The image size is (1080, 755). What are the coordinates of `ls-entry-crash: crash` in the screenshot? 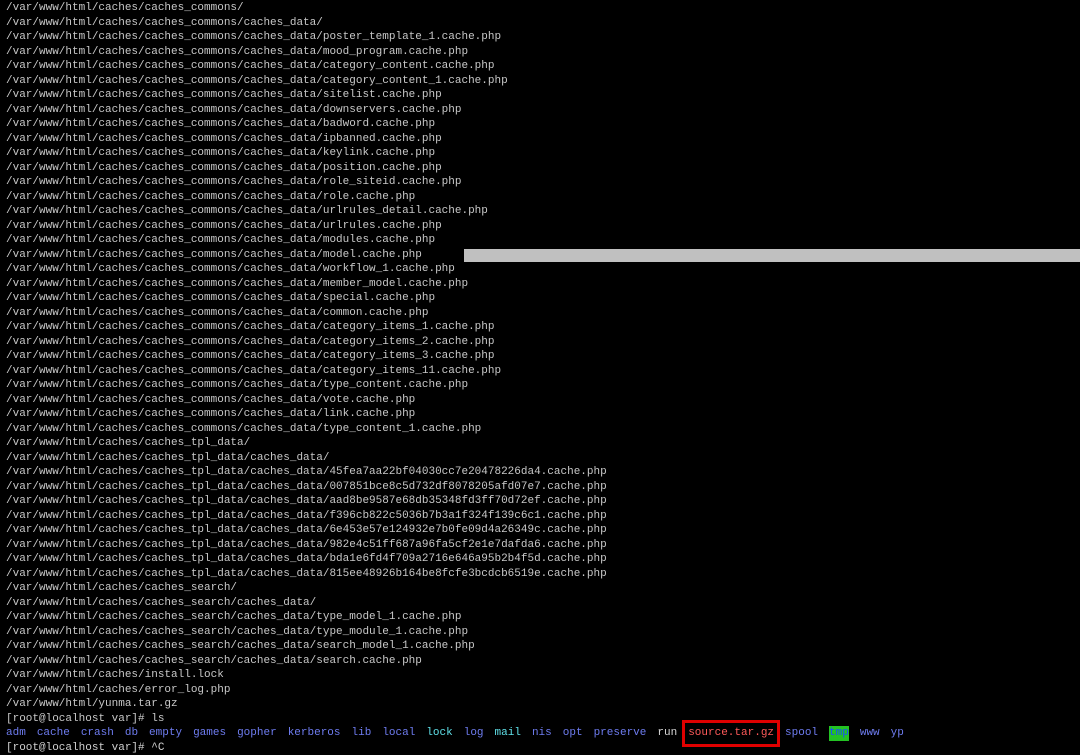 It's located at (97, 733).